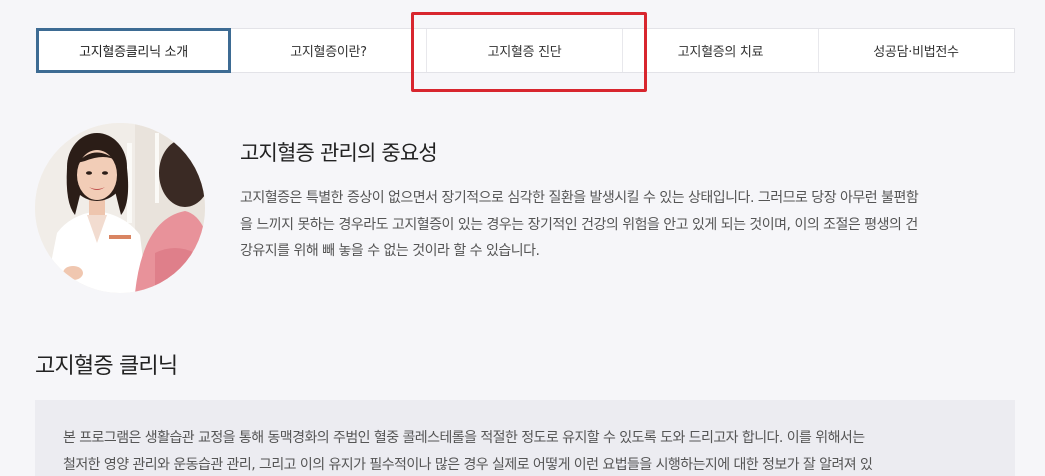 The image size is (1045, 476). What do you see at coordinates (329, 50) in the screenshot?
I see `tab-what-is-hyperlipidemia: 고지혈증이란?` at bounding box center [329, 50].